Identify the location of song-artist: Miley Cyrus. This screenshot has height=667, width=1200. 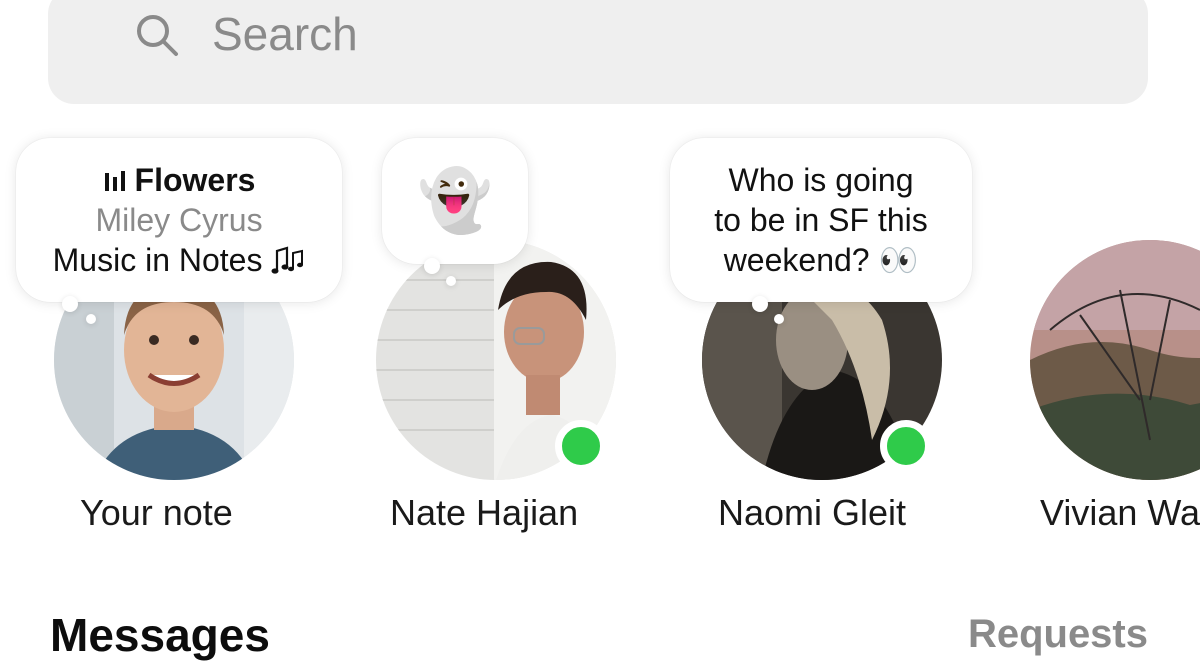
(179, 220).